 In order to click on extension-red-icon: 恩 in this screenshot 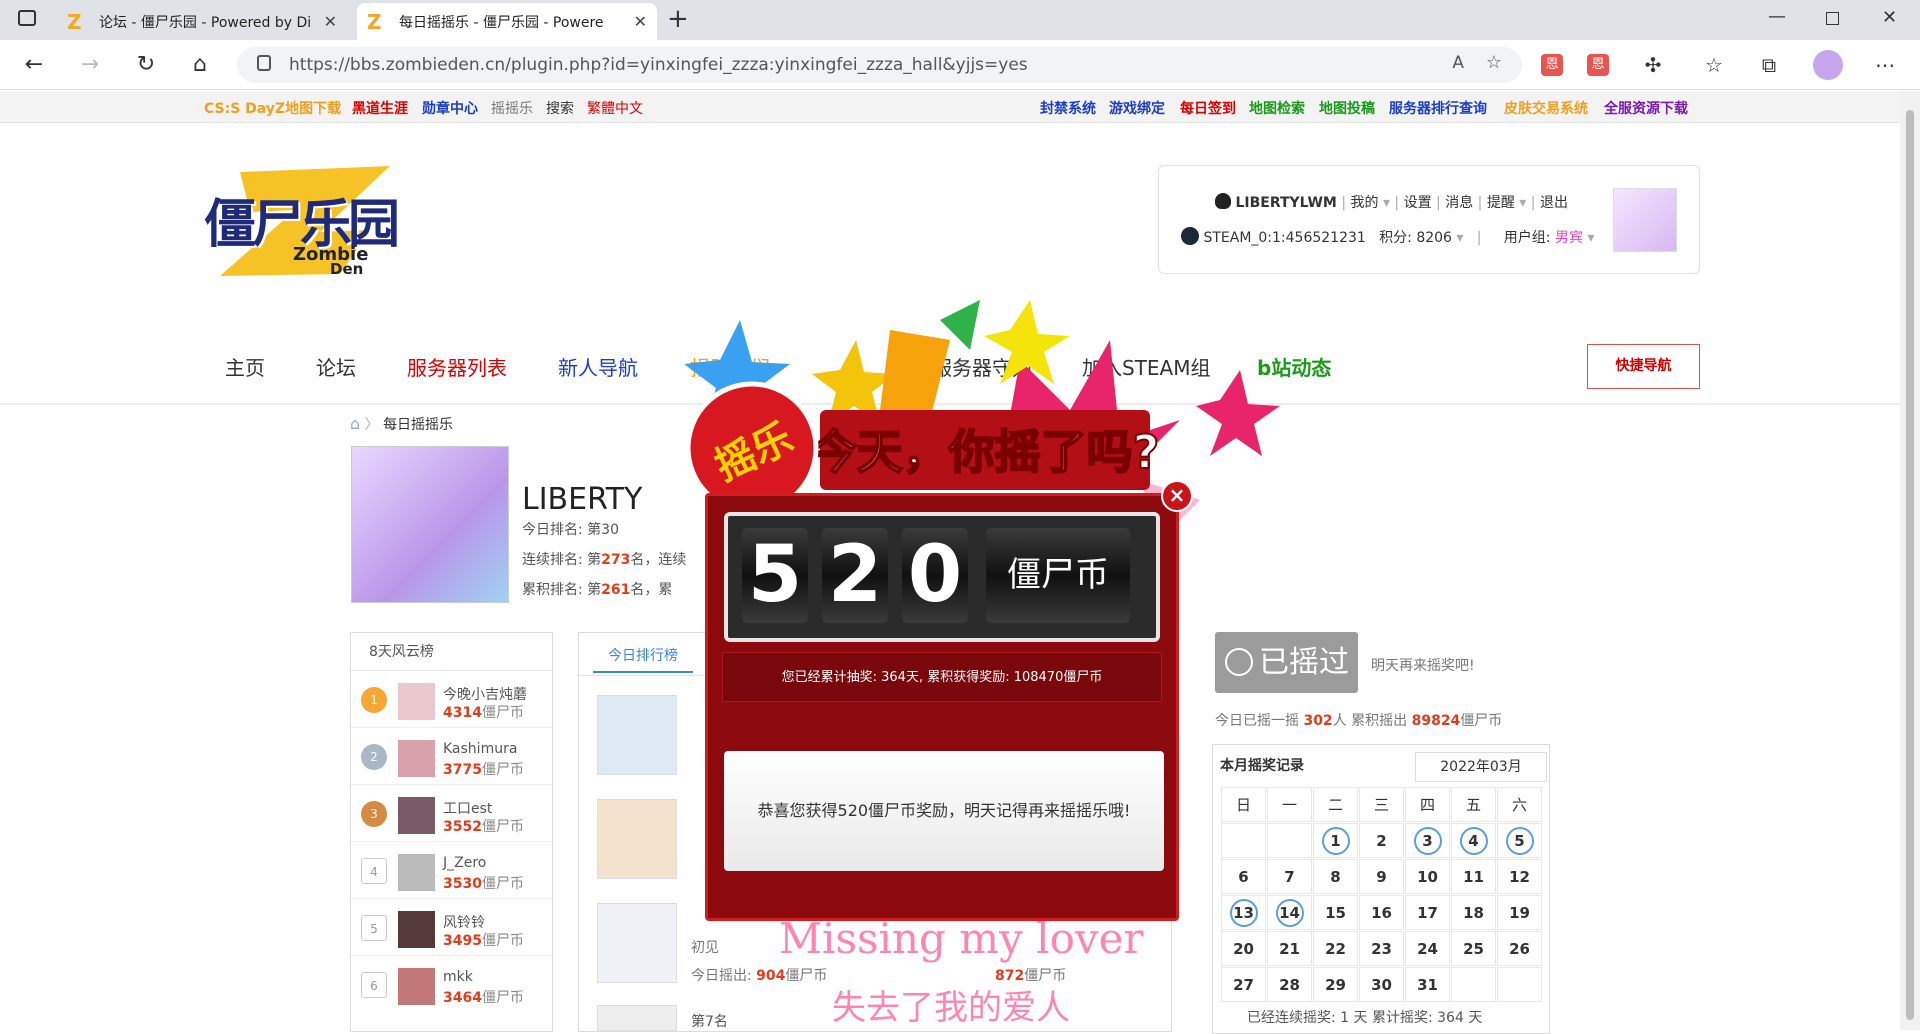, I will do `click(1552, 65)`.